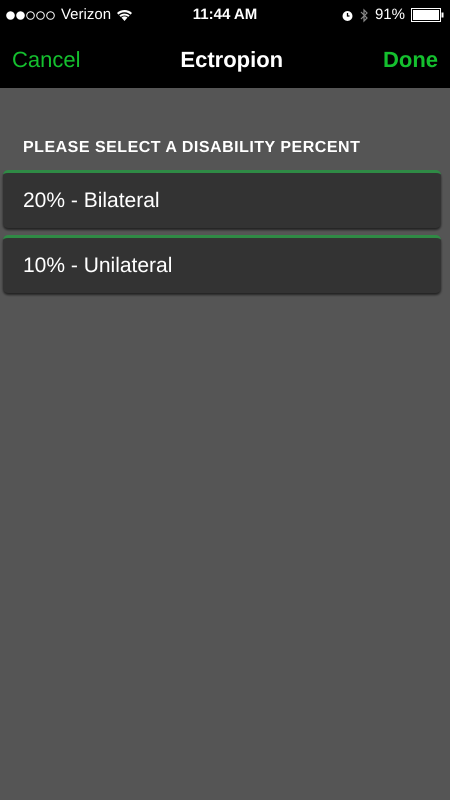  Describe the element at coordinates (427, 15) in the screenshot. I see `battery-icon` at that location.